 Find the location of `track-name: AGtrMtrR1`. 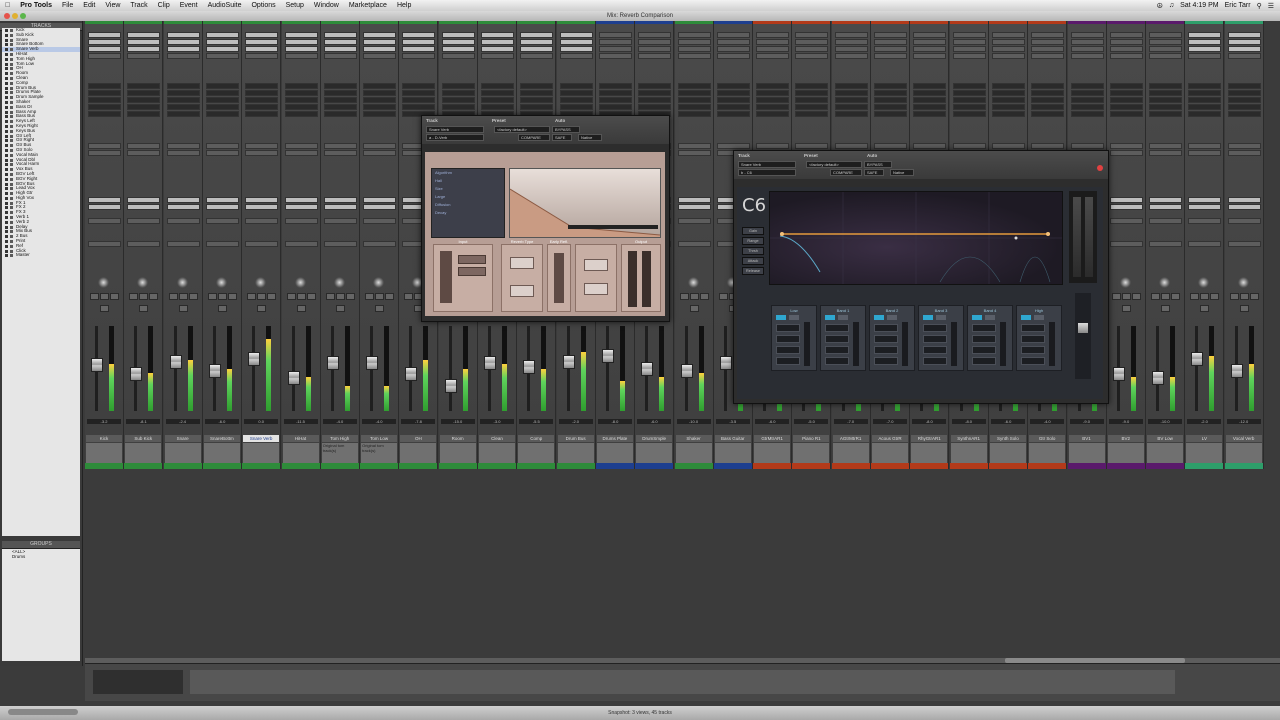

track-name: AGtrMtrR1 is located at coordinates (850, 438).